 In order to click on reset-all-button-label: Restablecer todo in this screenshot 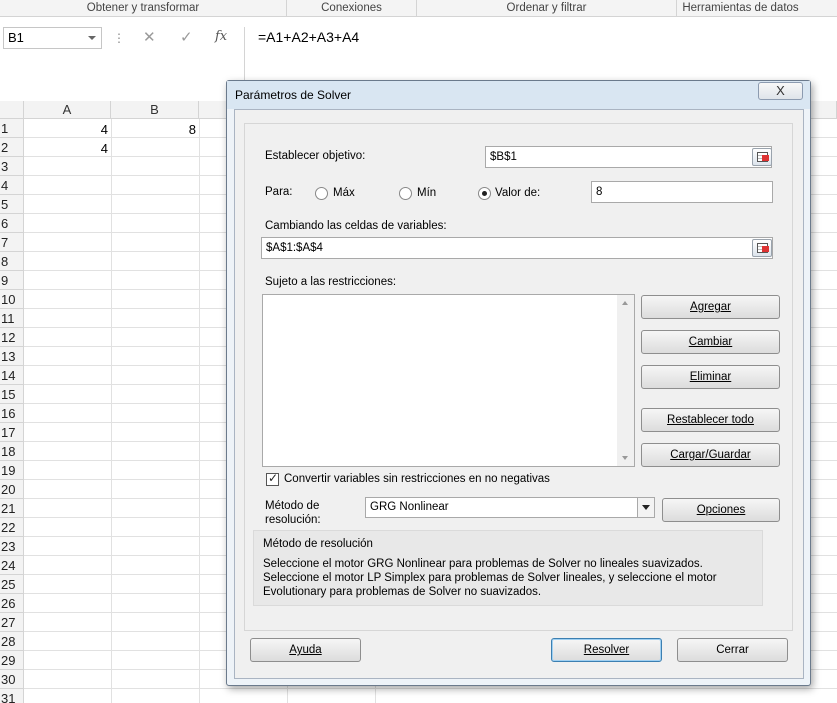, I will do `click(710, 420)`.